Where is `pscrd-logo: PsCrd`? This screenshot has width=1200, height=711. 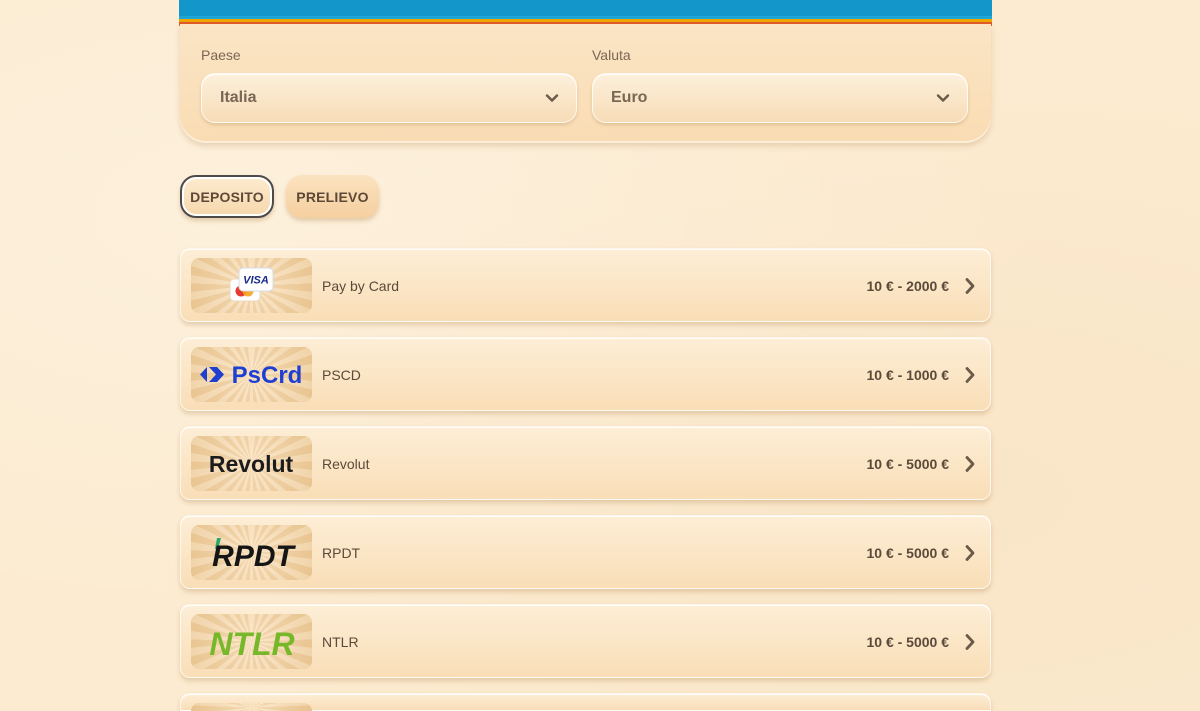
pscrd-logo: PsCrd is located at coordinates (251, 374).